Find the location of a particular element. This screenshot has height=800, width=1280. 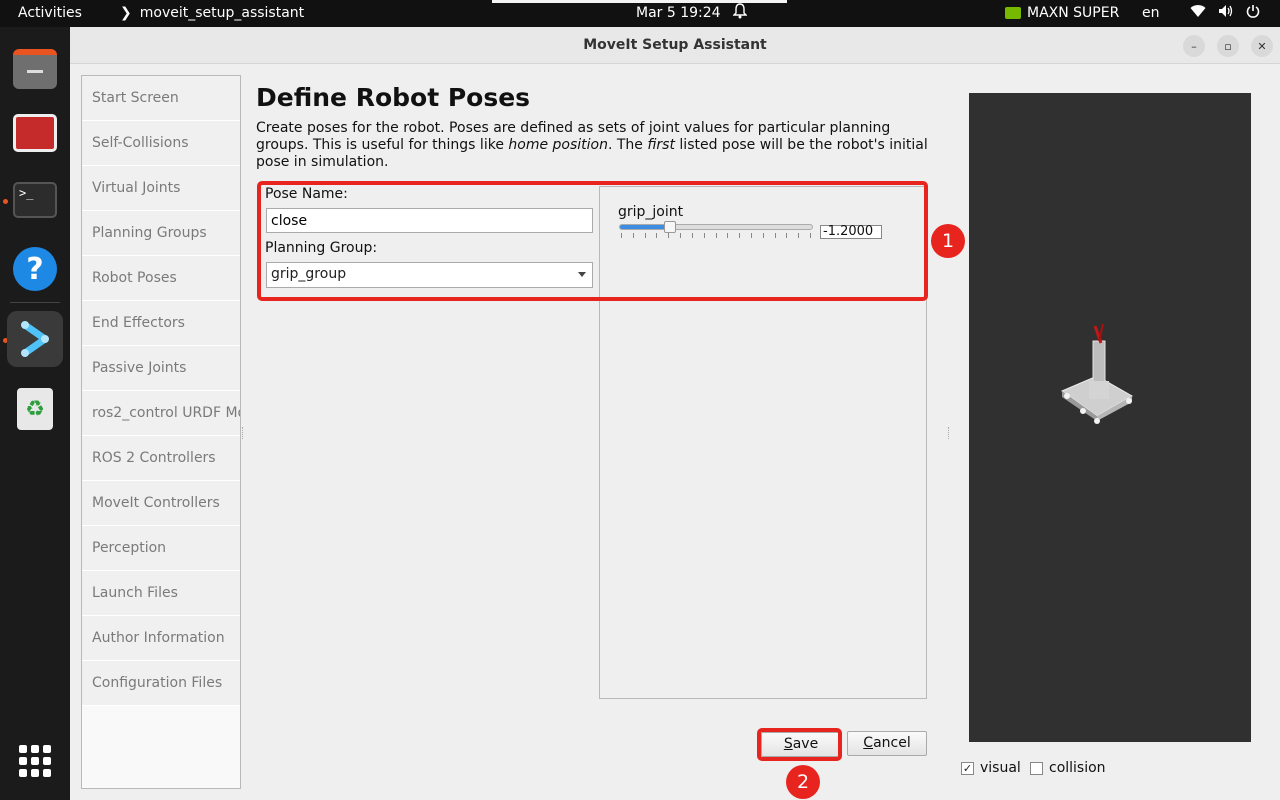

terminal-icon: >_ is located at coordinates (35, 200).